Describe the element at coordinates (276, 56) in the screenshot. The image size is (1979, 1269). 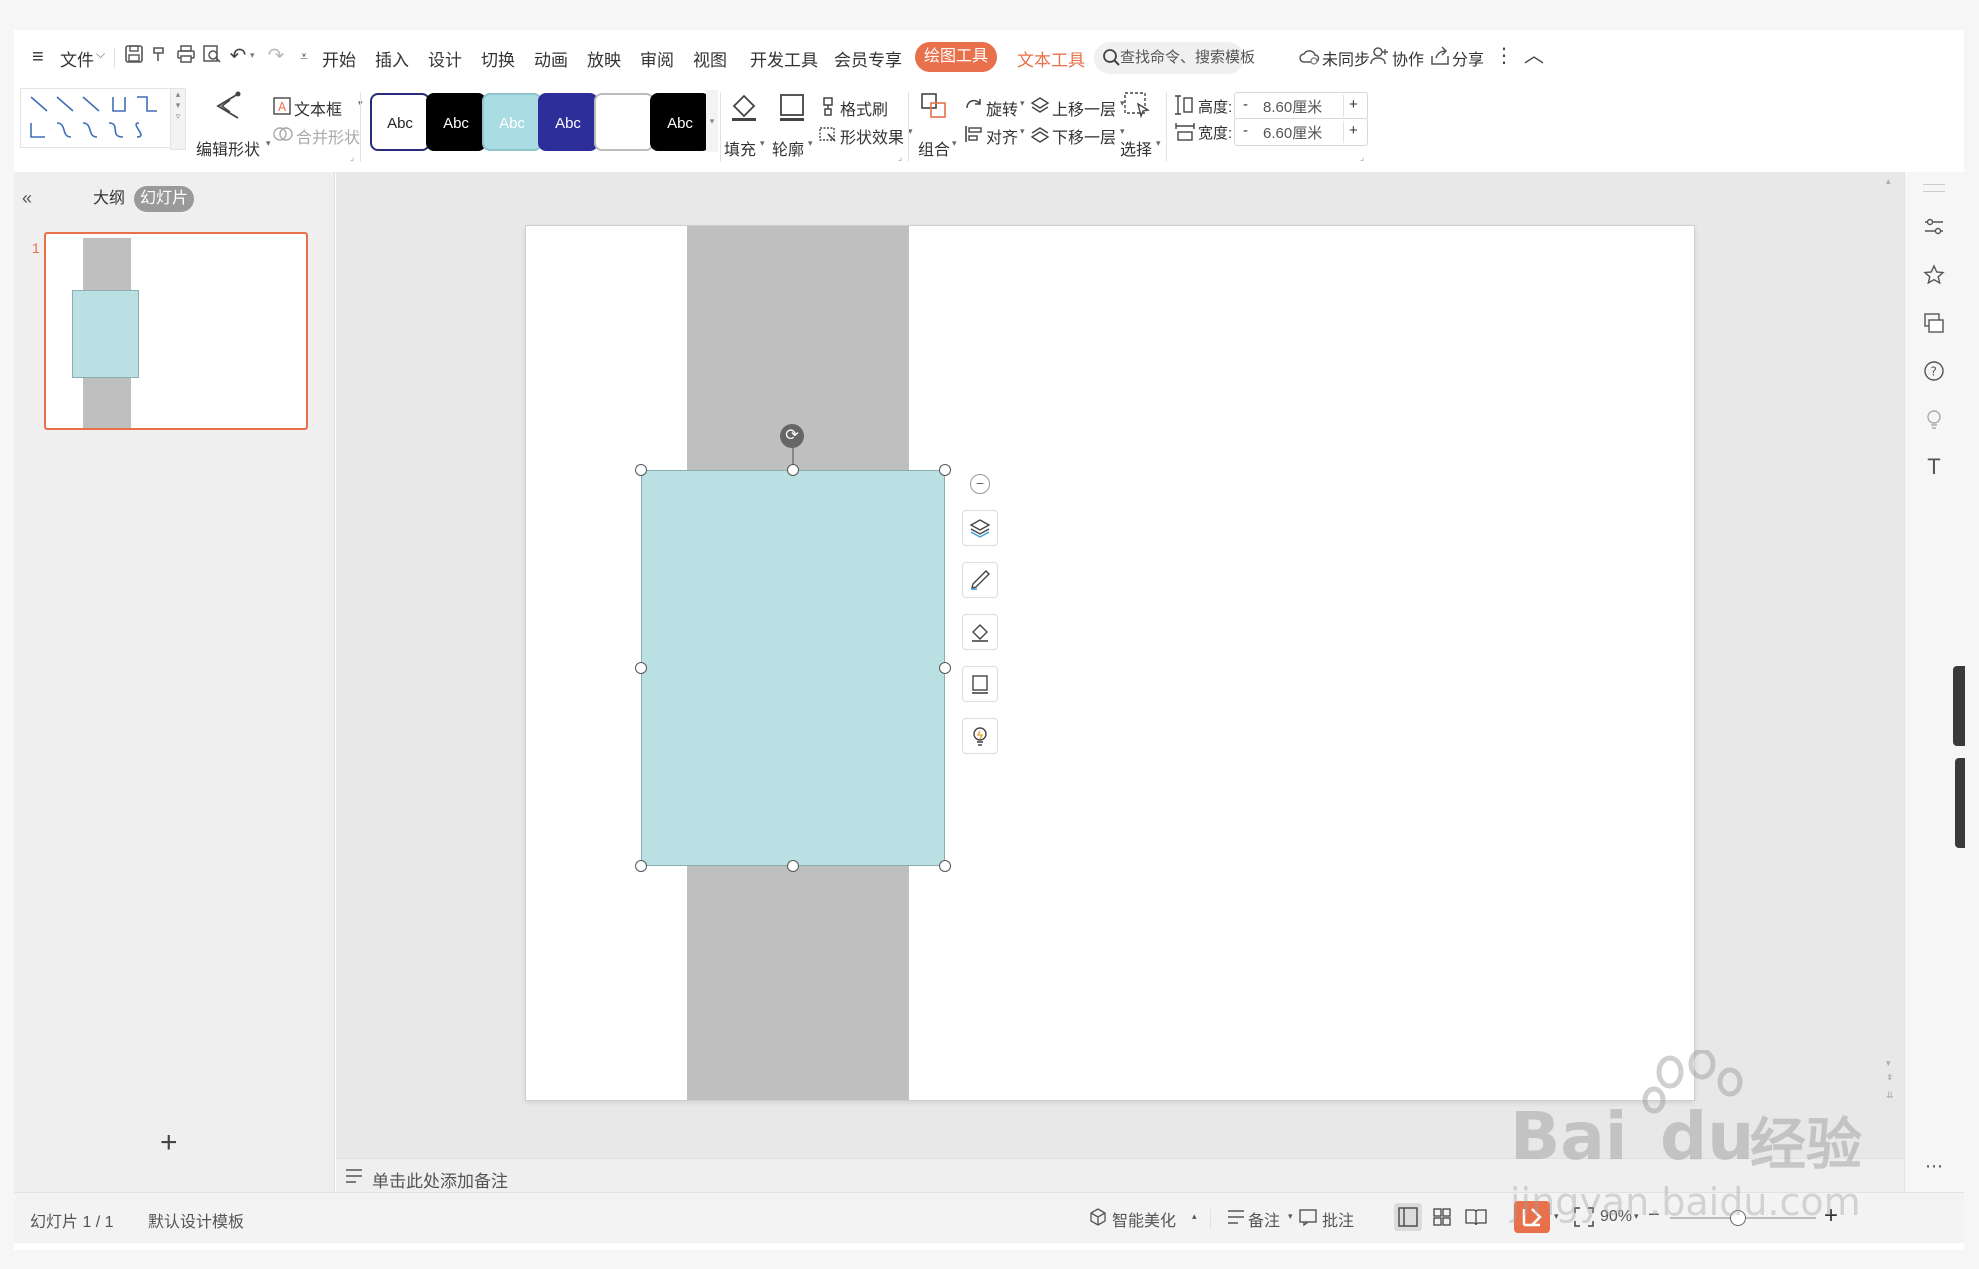
I see `redo-icon: ↷` at that location.